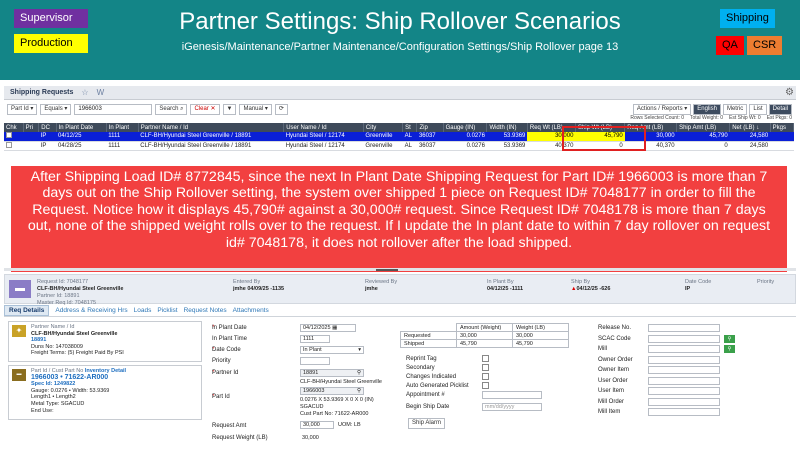 The image size is (800, 450). I want to click on column-header: Net (LB) ↓, so click(750, 127).